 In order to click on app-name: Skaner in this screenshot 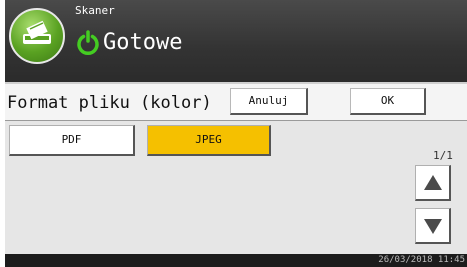, I will do `click(95, 10)`.